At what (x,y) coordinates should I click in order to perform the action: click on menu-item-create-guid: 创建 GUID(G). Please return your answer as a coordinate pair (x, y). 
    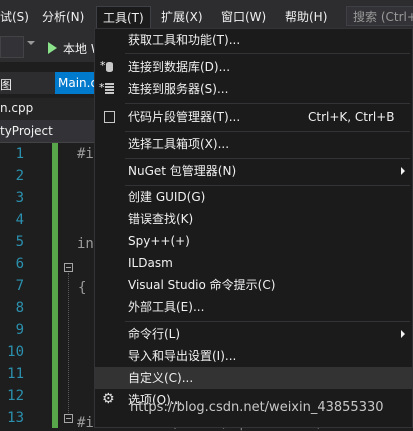
    Looking at the image, I should click on (253, 197).